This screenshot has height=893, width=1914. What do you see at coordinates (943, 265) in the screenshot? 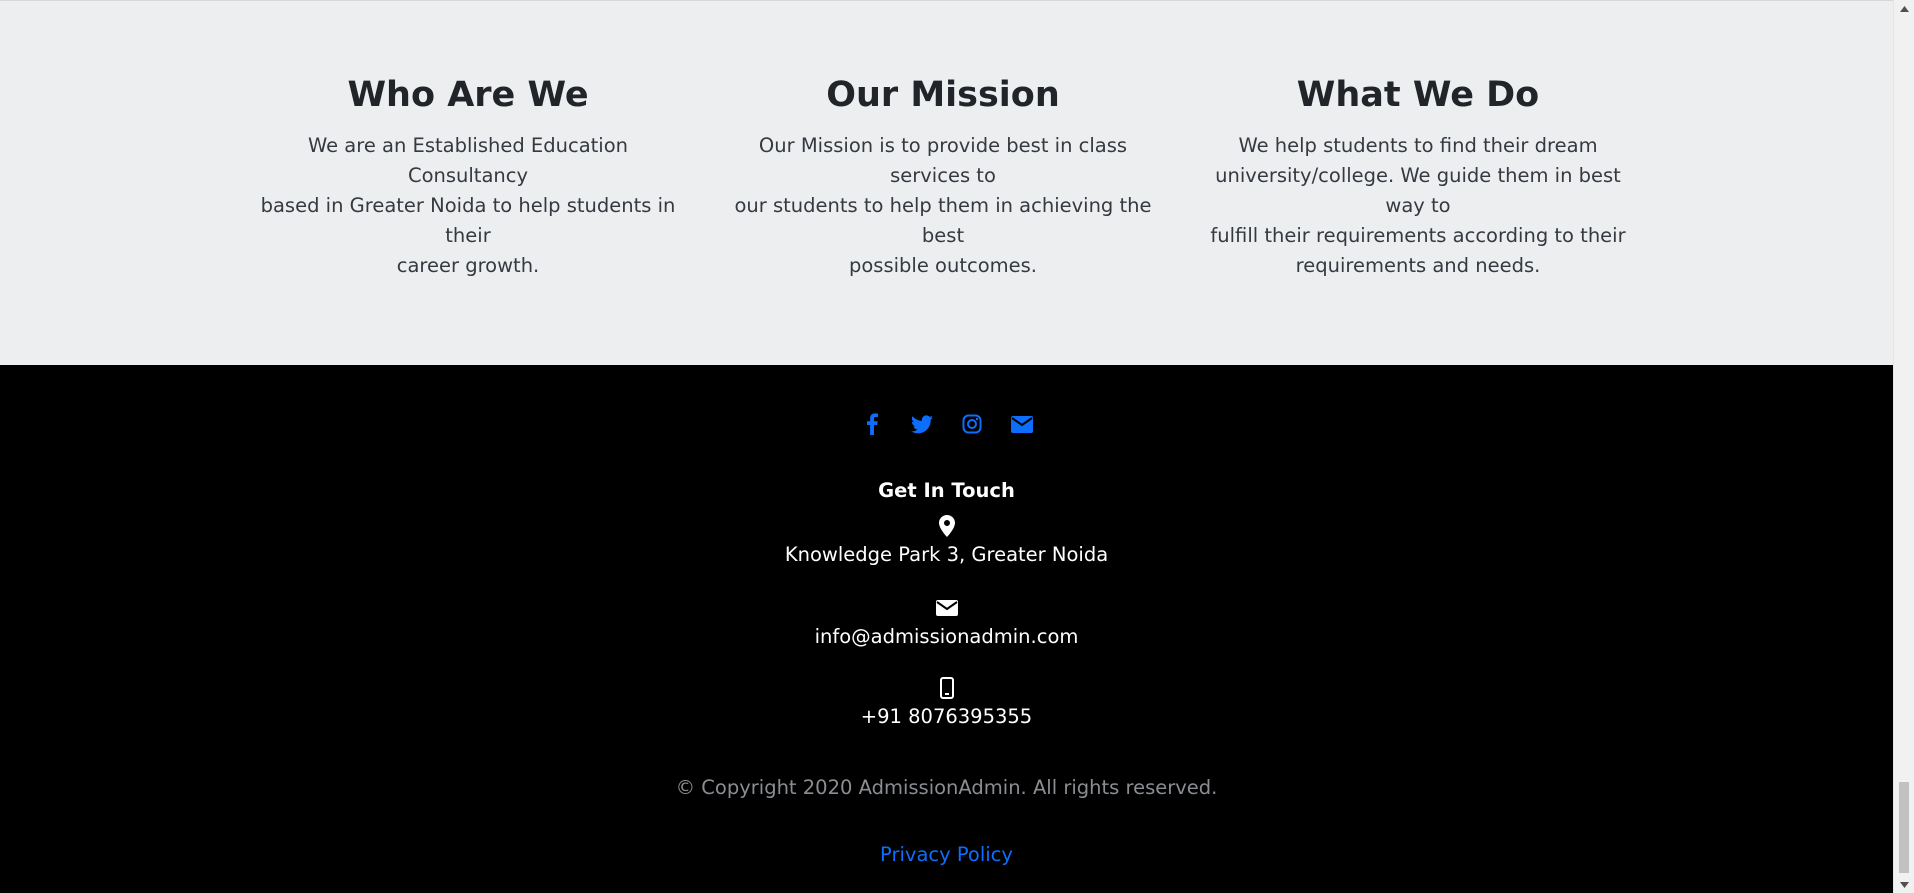
I see `about-text-line: possible outcomes.` at bounding box center [943, 265].